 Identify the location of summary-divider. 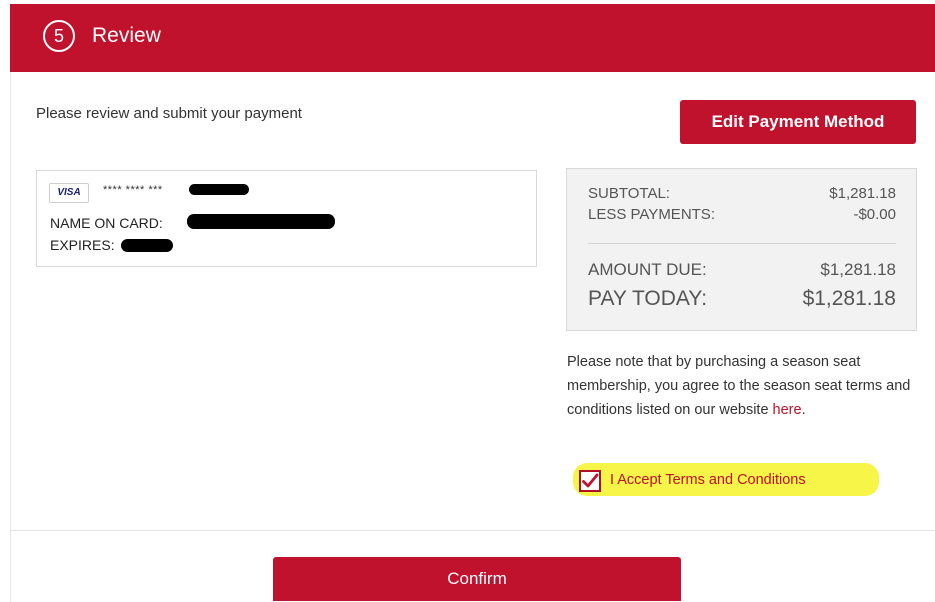
(742, 243).